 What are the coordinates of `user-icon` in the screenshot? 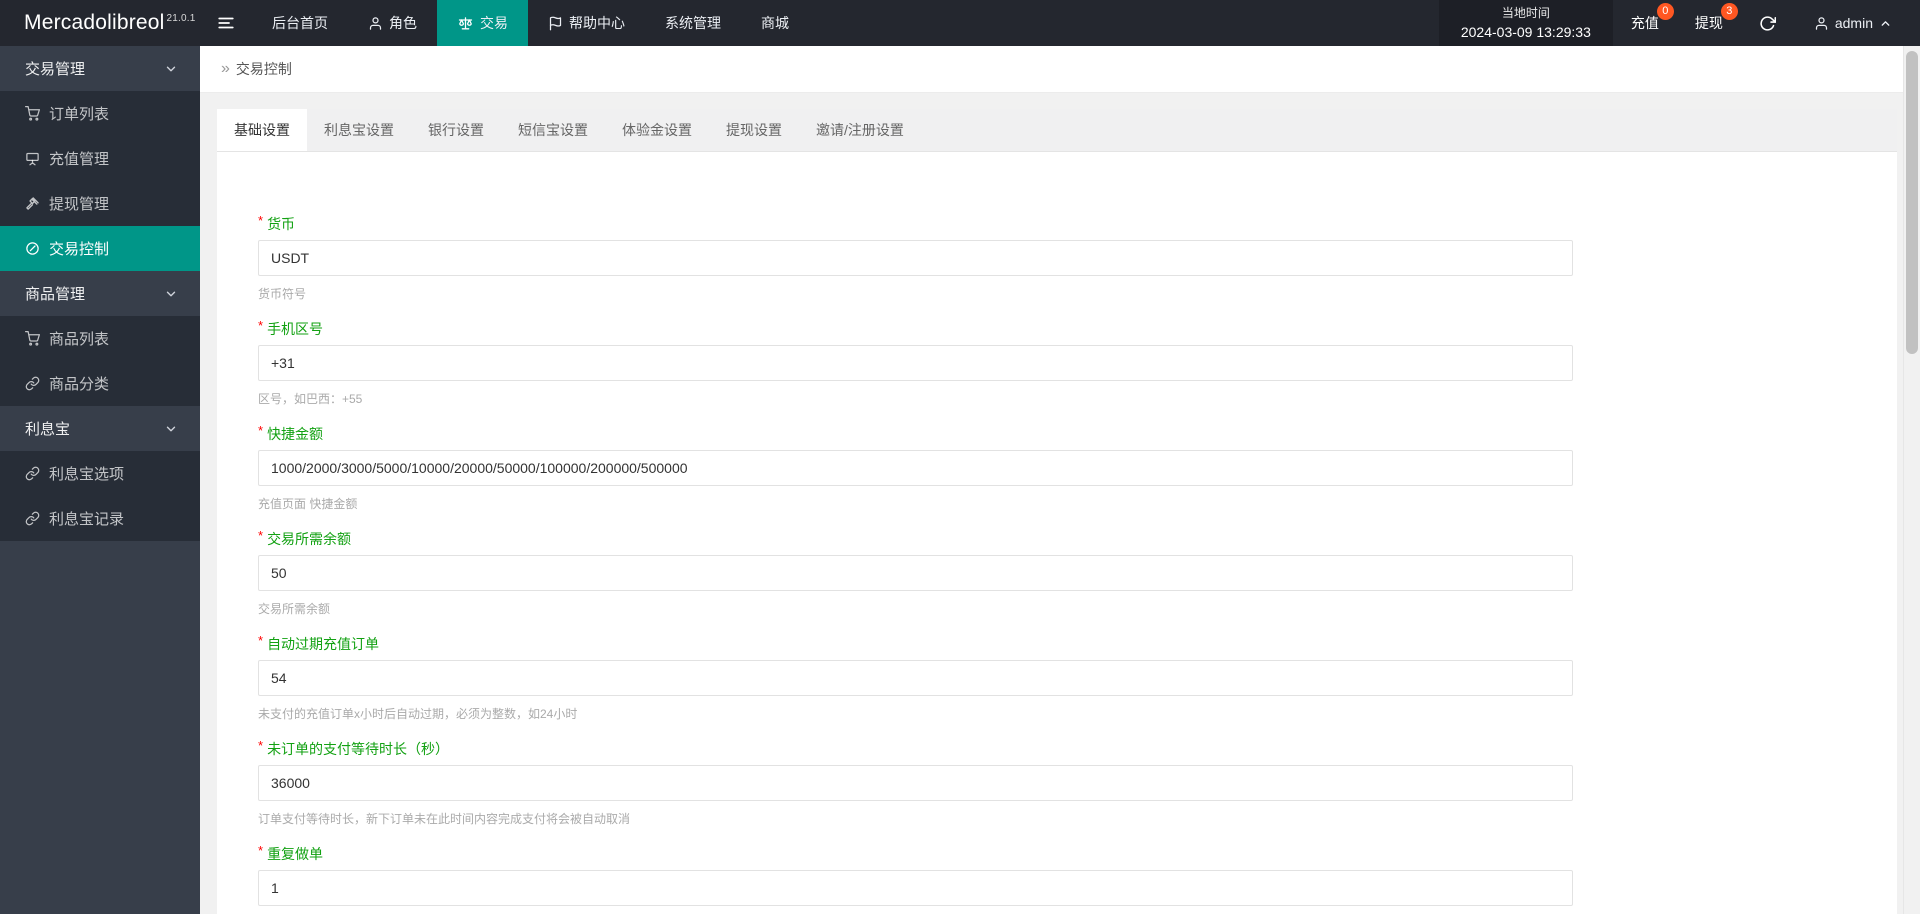 It's located at (375, 23).